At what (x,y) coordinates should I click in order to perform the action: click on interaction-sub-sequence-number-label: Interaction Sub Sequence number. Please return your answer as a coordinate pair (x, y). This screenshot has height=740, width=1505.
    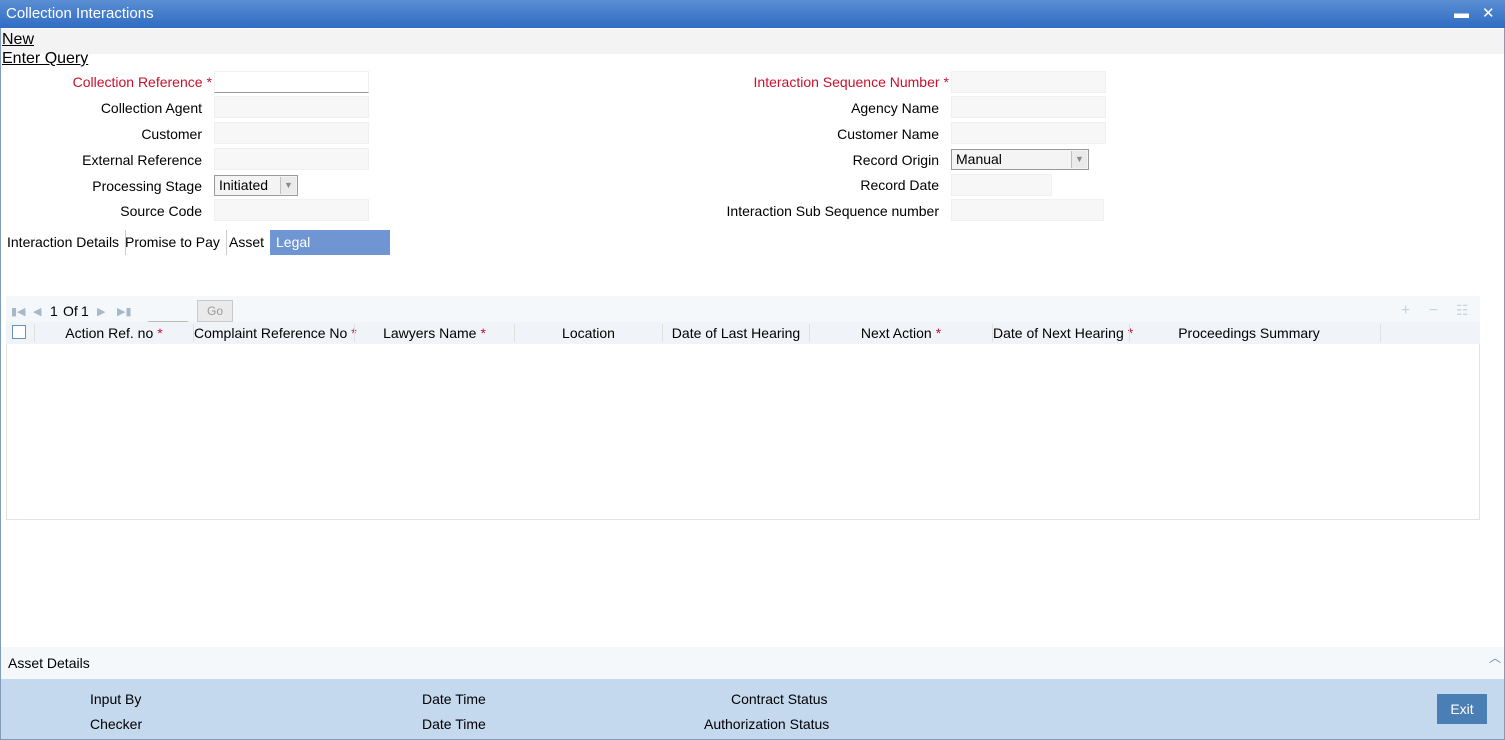
    Looking at the image, I should click on (832, 211).